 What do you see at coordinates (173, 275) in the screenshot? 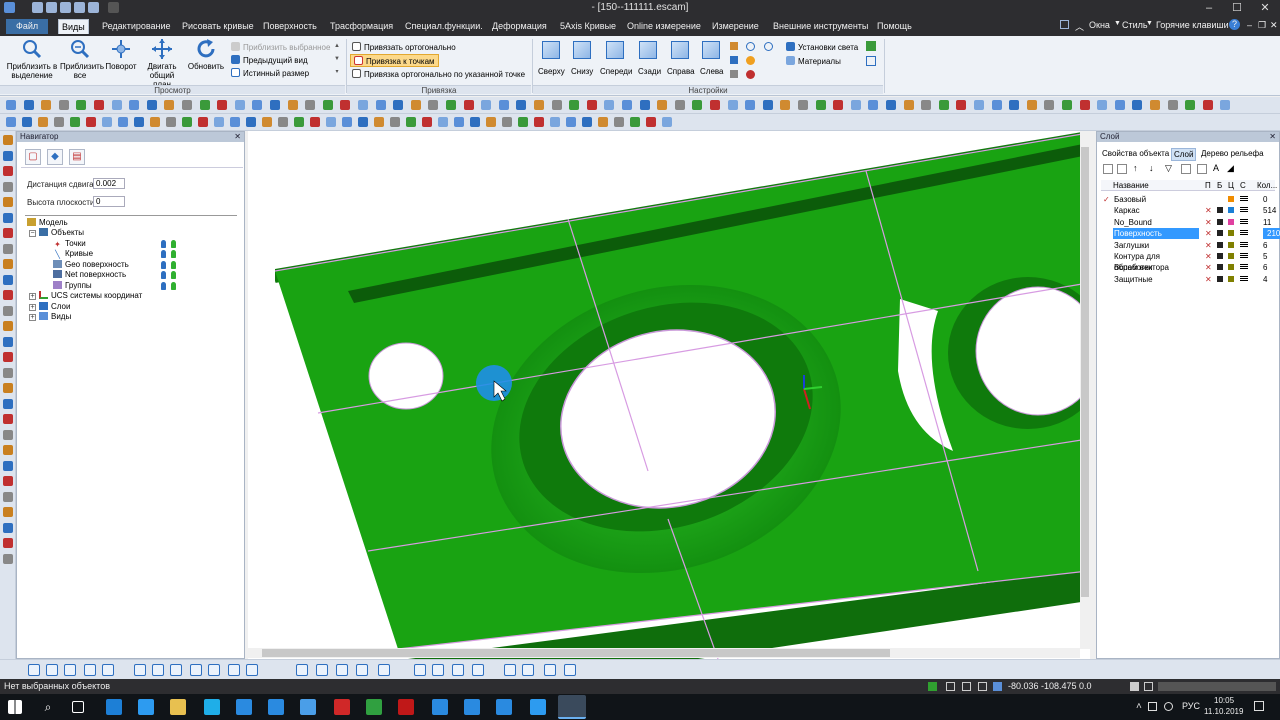
I see `lock-icon` at bounding box center [173, 275].